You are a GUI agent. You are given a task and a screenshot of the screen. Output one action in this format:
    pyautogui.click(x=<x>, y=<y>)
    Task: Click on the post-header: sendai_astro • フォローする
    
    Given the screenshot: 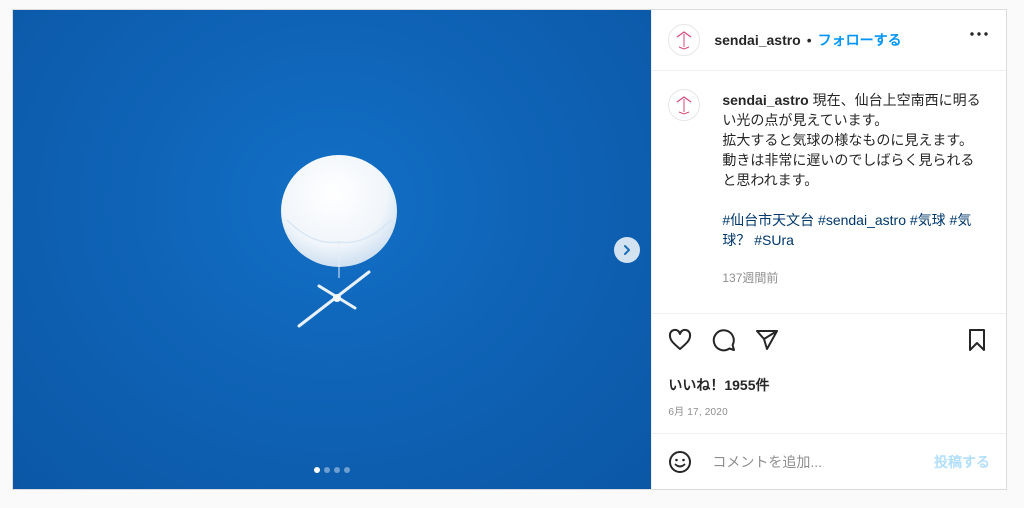 What is the action you would take?
    pyautogui.click(x=829, y=40)
    